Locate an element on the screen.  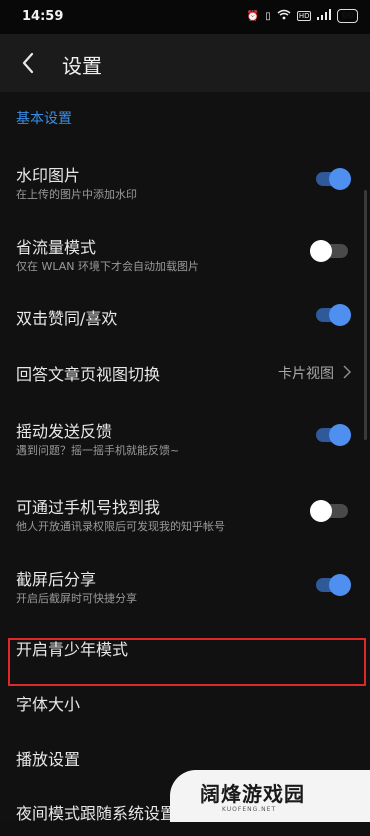
watermark-subtext: KUOFENG.NET is located at coordinates (249, 809).